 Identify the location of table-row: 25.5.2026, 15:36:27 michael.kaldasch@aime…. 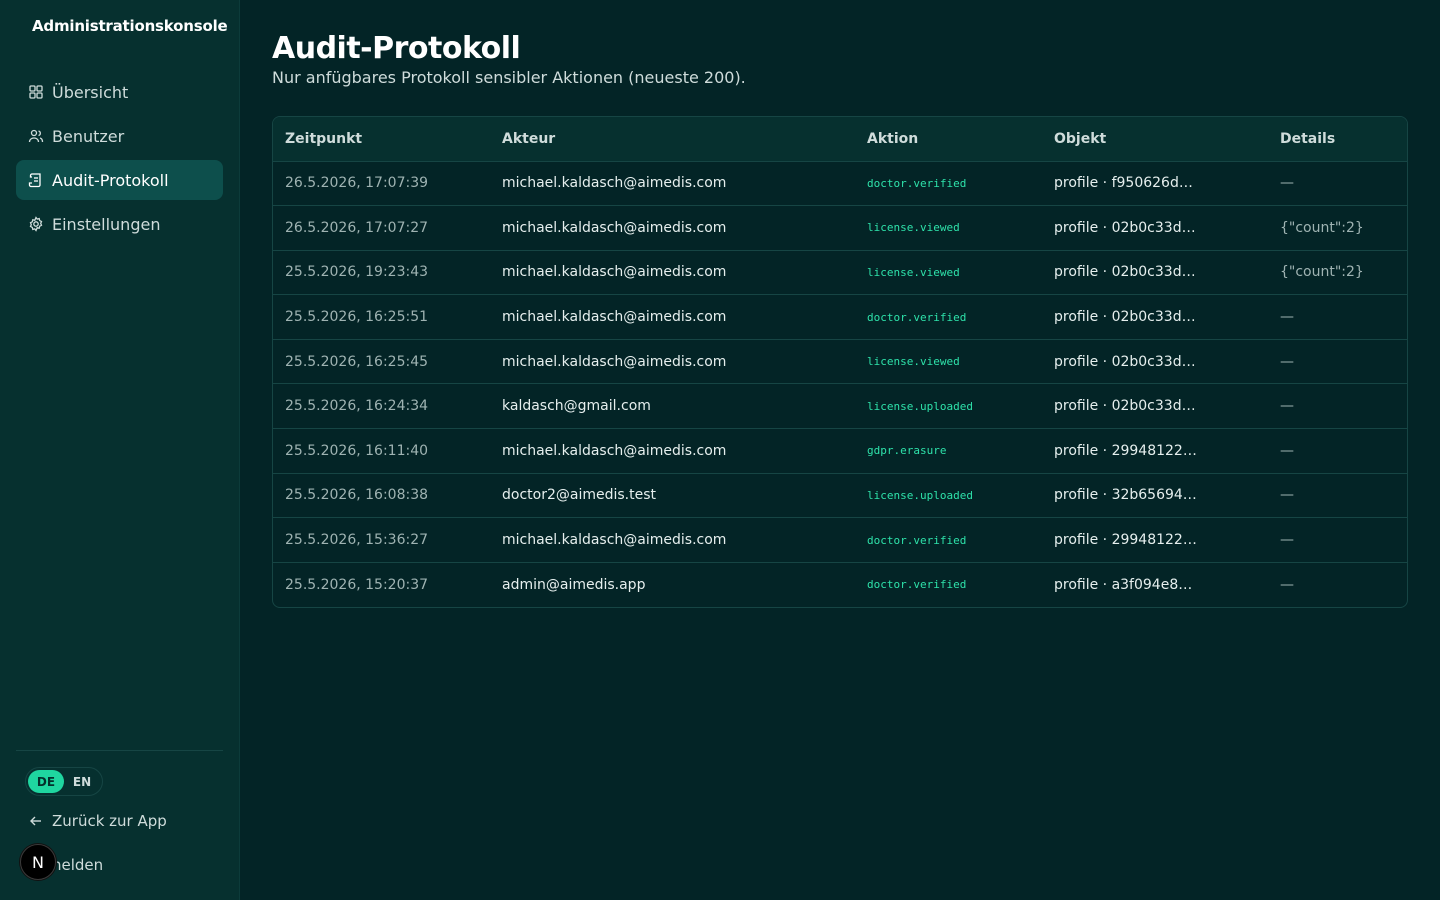
(840, 540).